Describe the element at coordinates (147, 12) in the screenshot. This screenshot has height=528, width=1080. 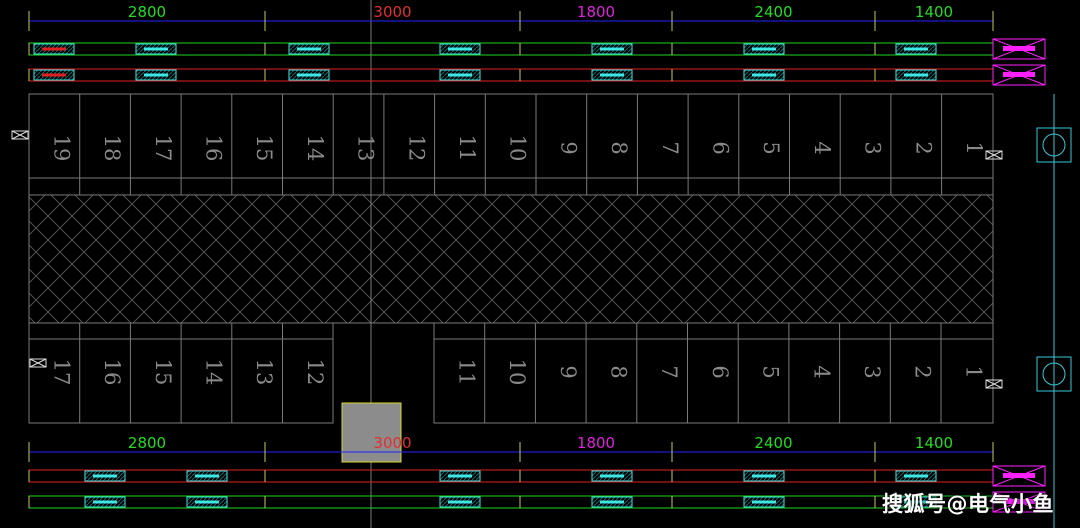
I see `top-dim-label: 2800` at that location.